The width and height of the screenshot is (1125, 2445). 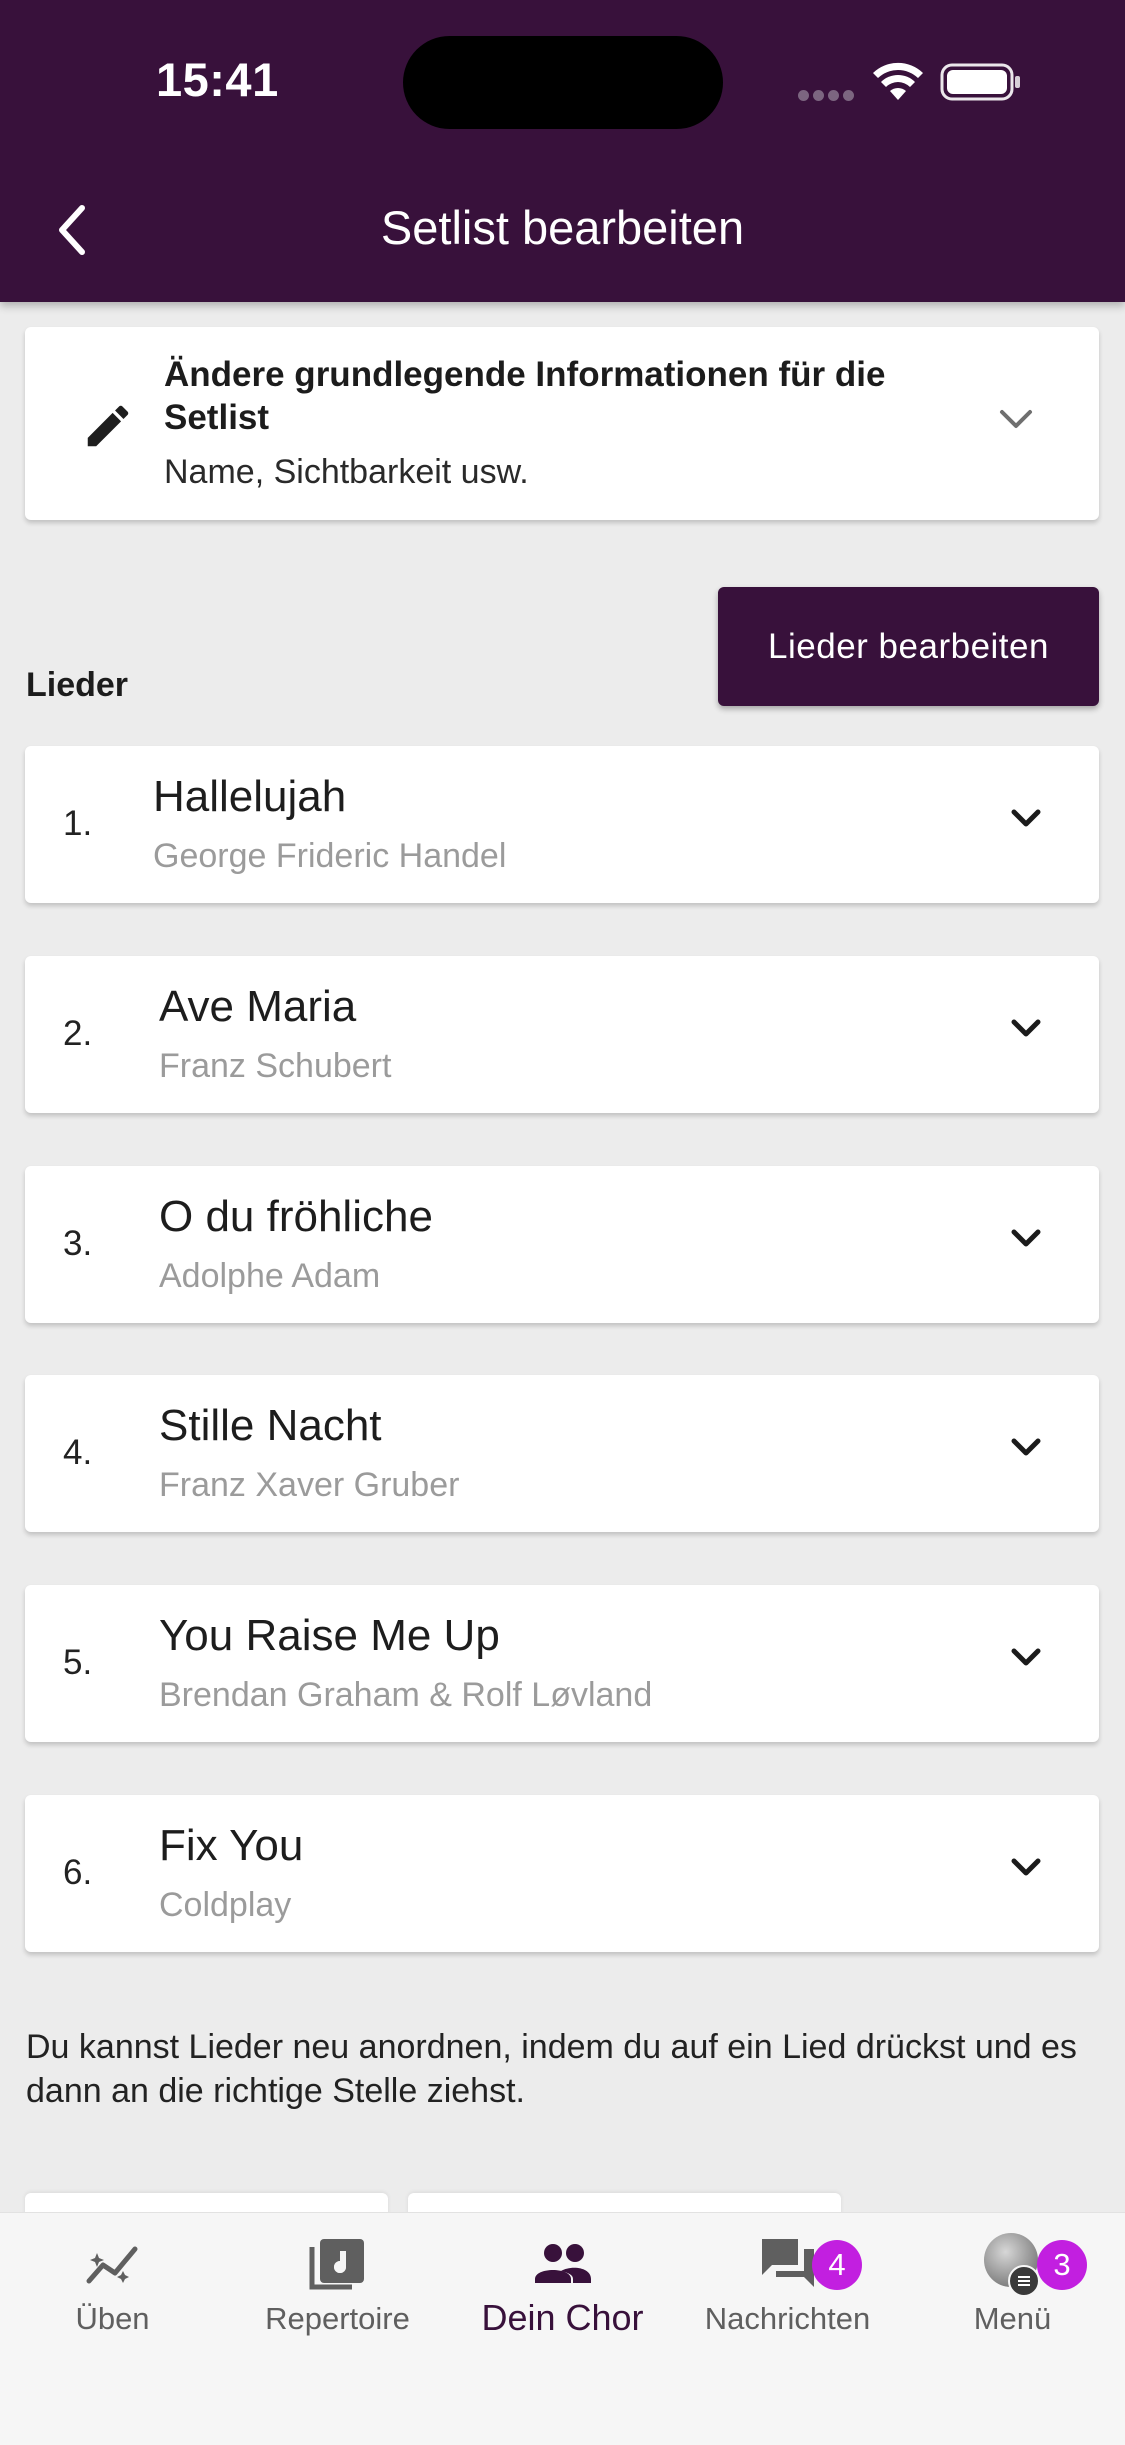 What do you see at coordinates (78, 1872) in the screenshot?
I see `song-number: 6.` at bounding box center [78, 1872].